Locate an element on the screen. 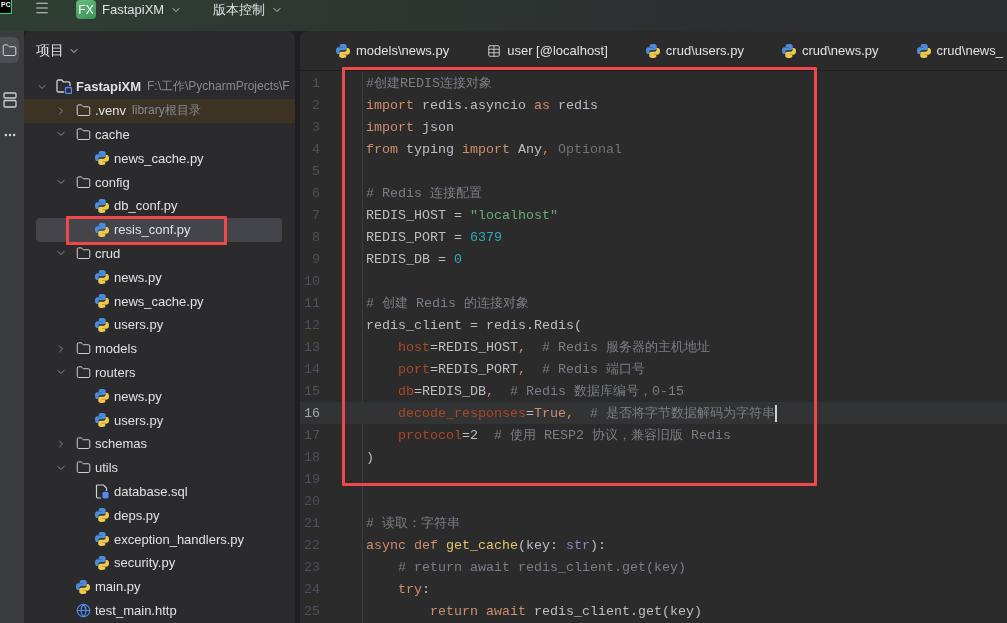 This screenshot has width=1007, height=623. globe-icon is located at coordinates (83, 610).